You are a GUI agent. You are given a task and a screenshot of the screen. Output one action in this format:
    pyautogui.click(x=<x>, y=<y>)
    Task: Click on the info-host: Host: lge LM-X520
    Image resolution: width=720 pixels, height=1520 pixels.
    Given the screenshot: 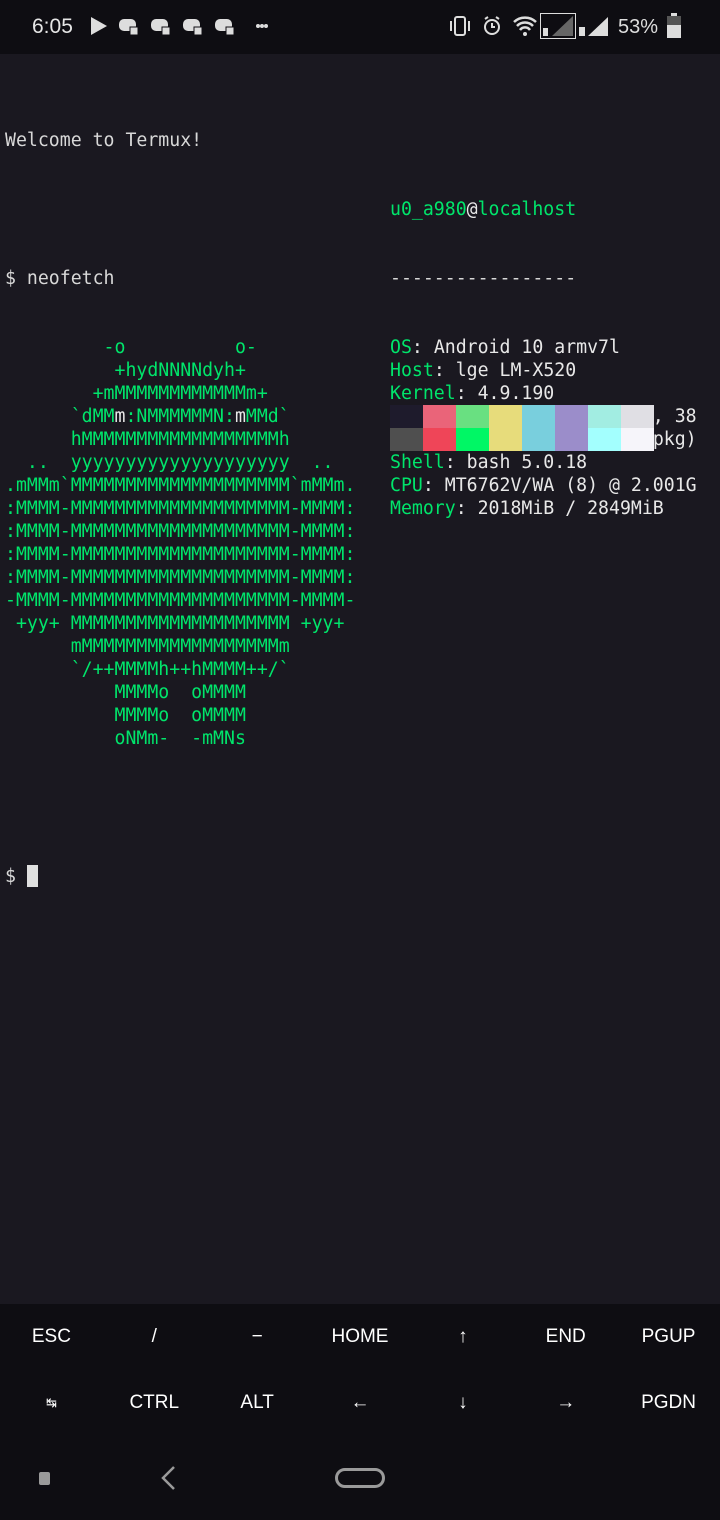 What is the action you would take?
    pyautogui.click(x=543, y=370)
    